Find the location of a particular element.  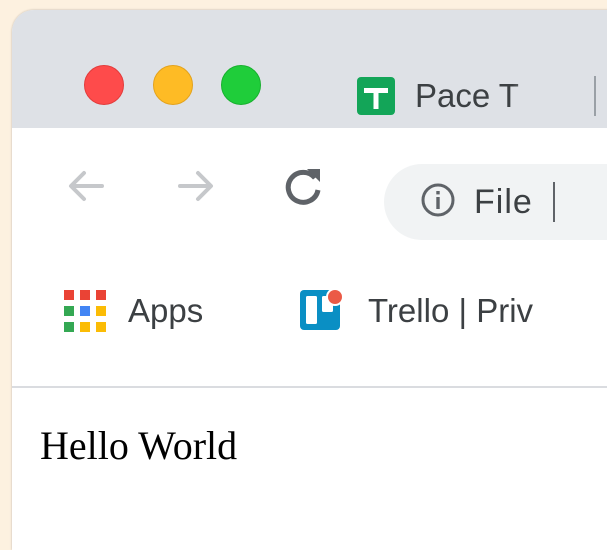

address-bar-separator is located at coordinates (553, 202).